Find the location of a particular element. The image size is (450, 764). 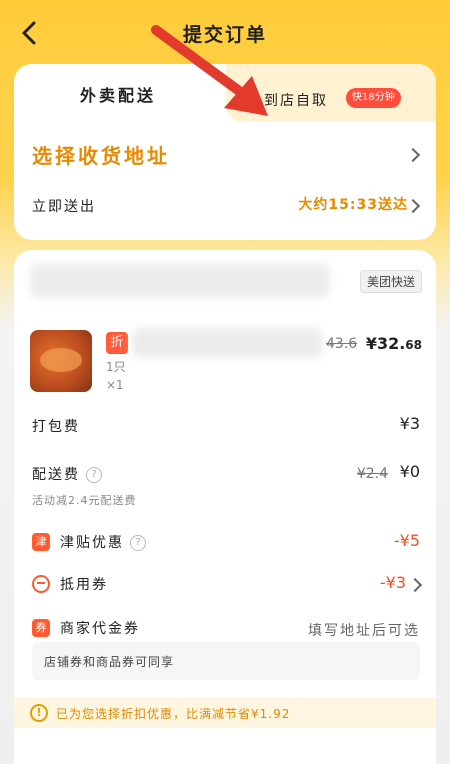

item-name-blurred is located at coordinates (227, 343).